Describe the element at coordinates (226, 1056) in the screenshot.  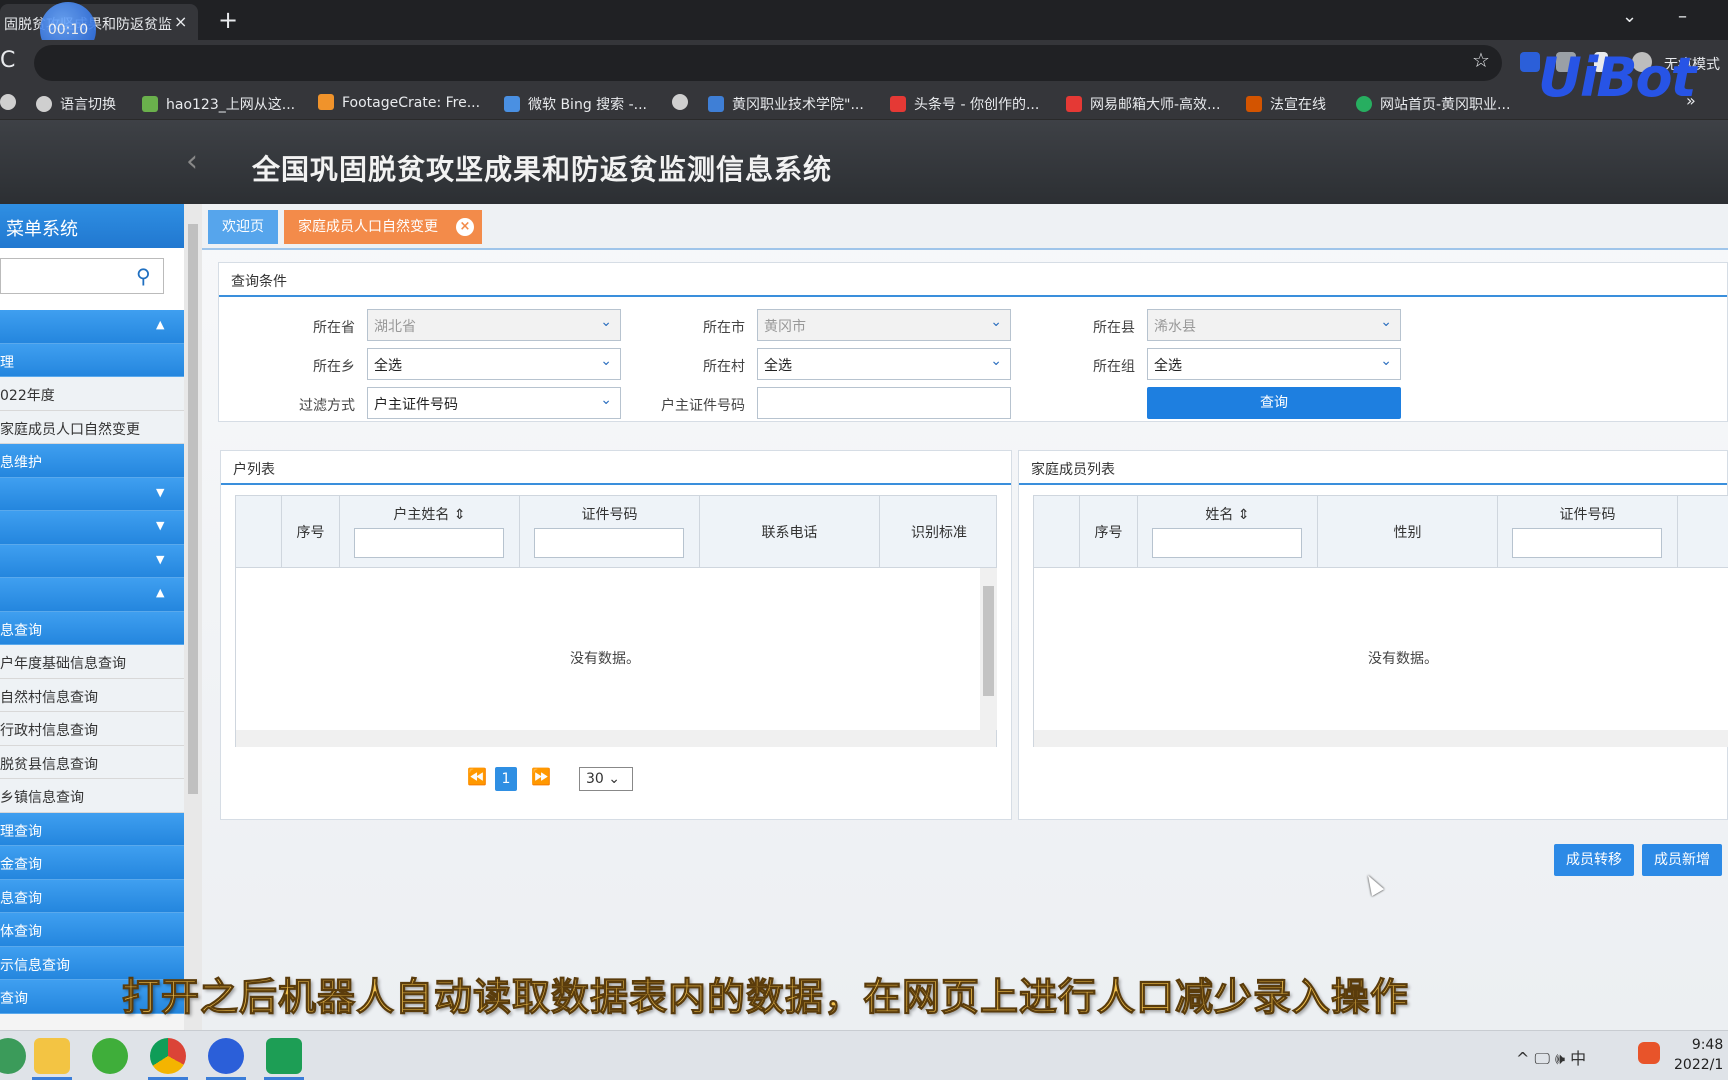
I see `uibot-icon` at that location.